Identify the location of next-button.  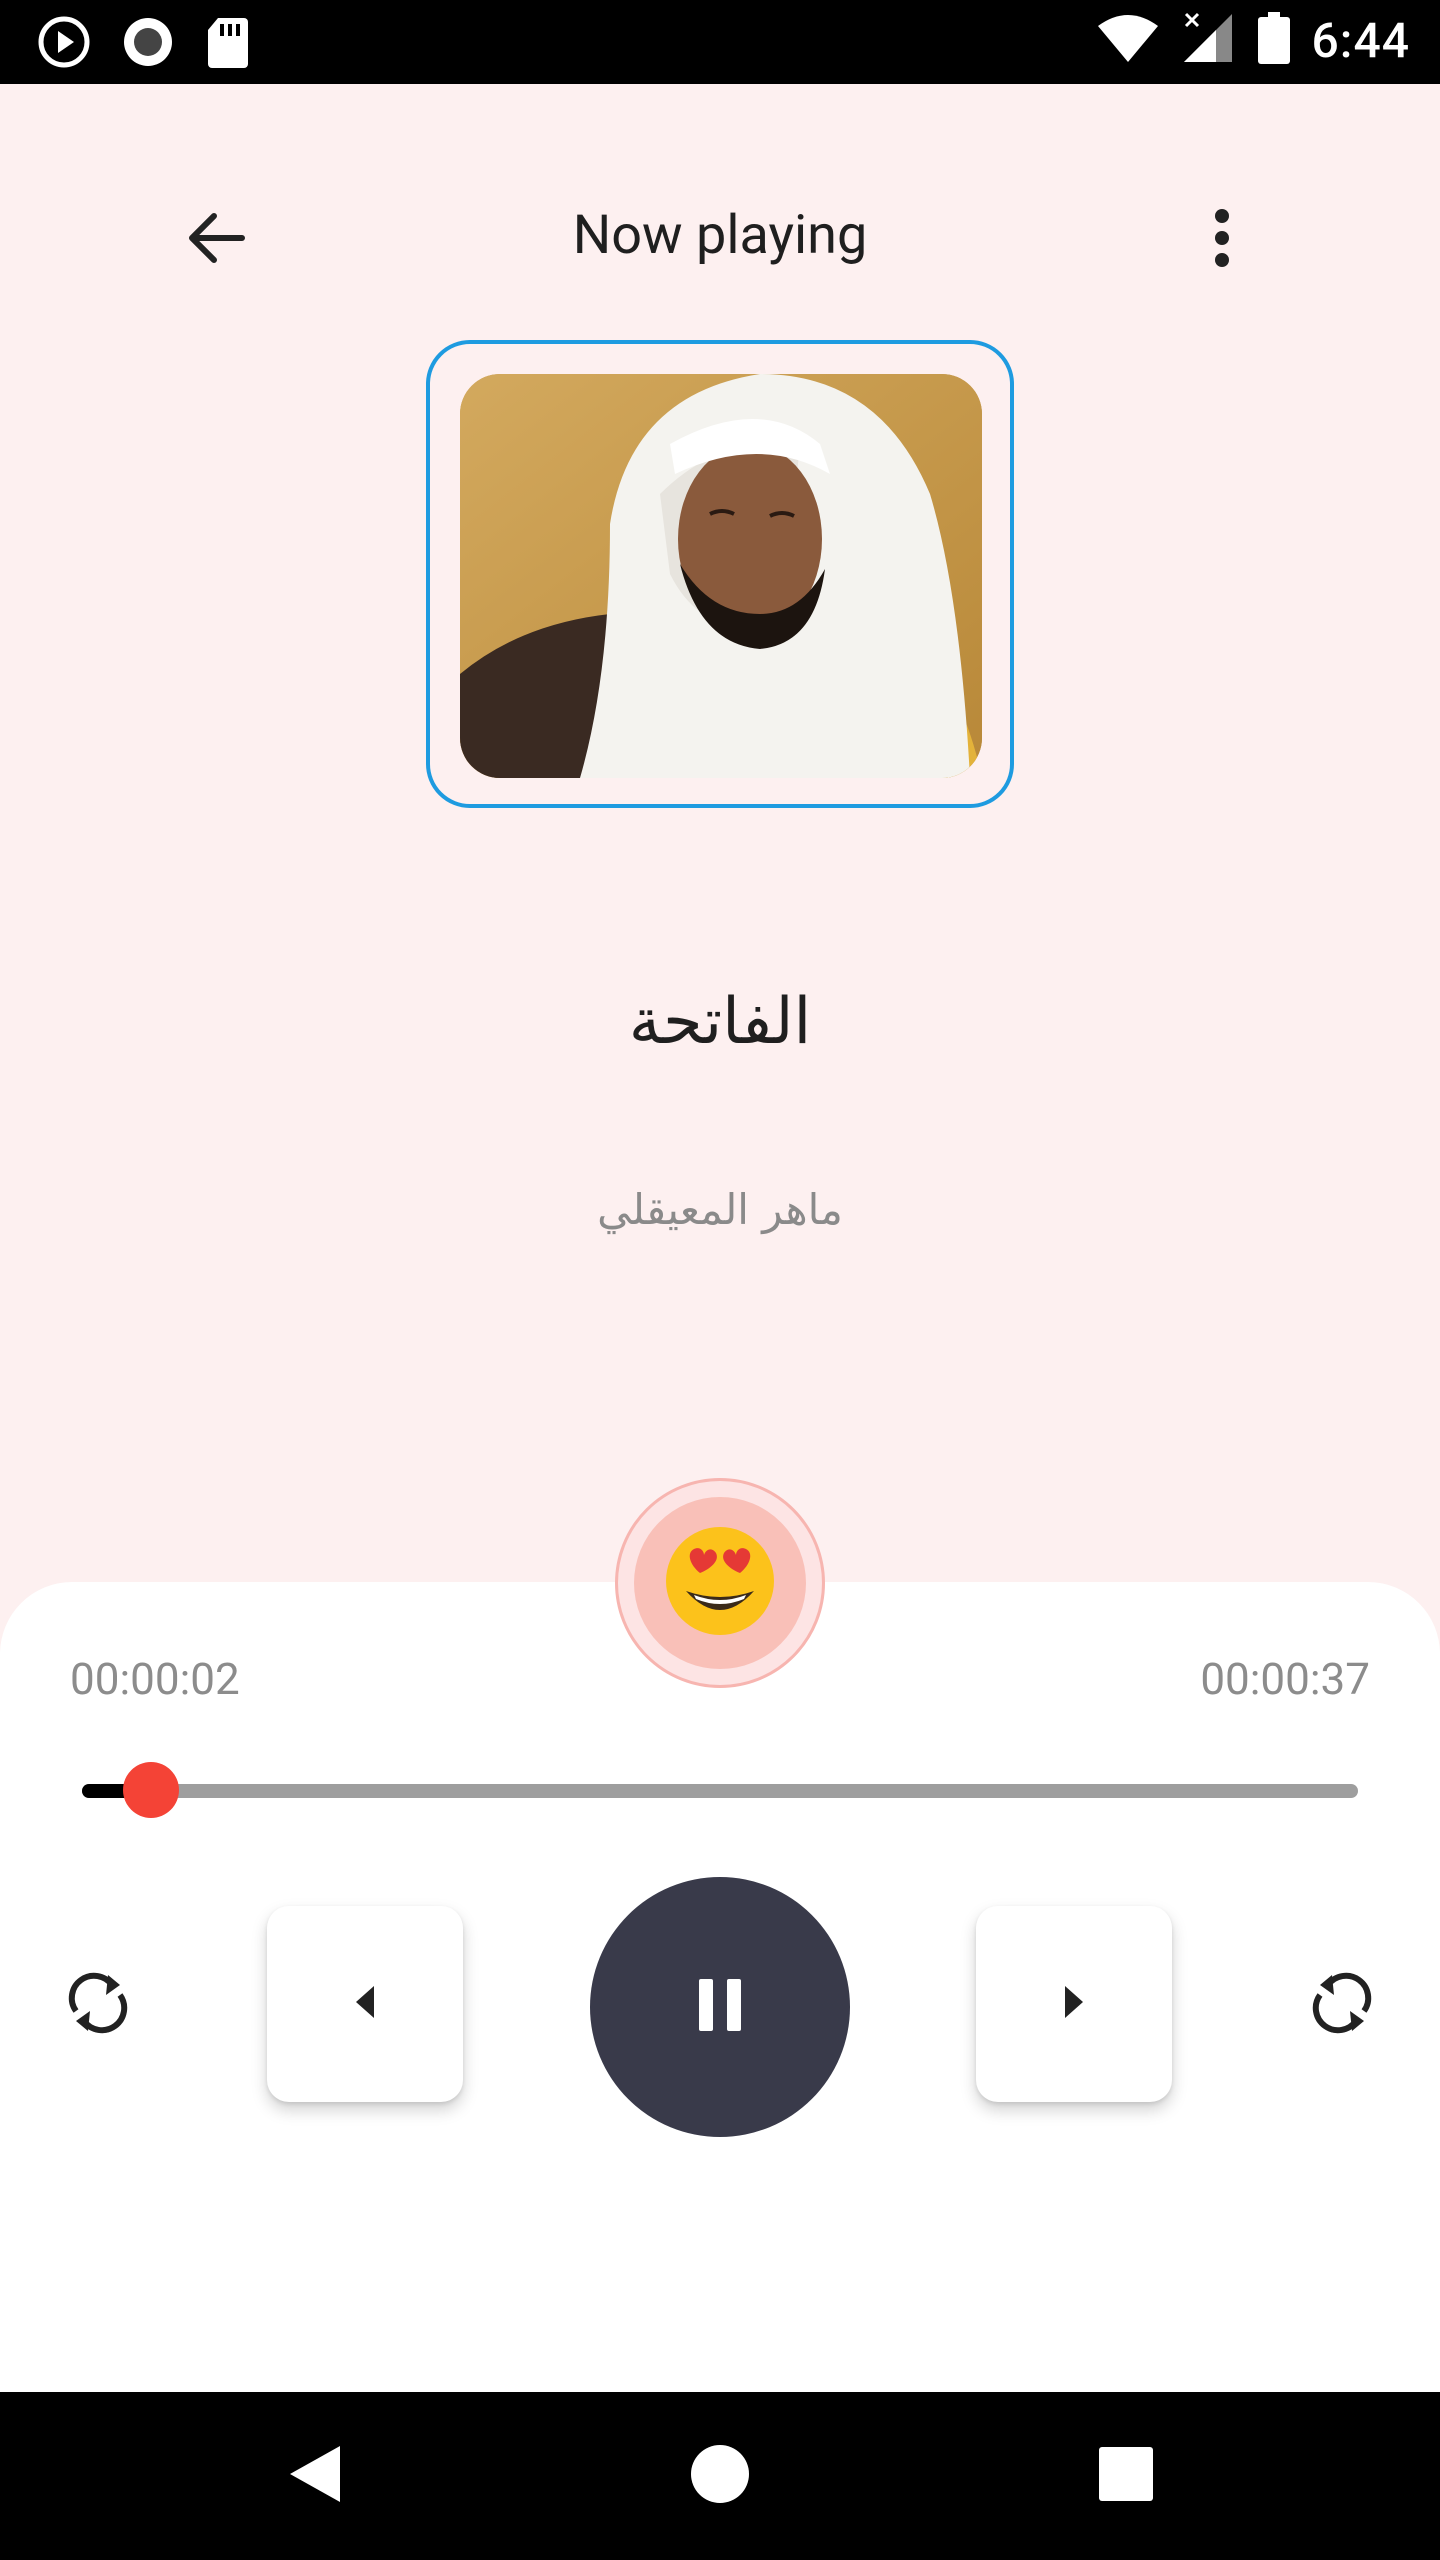
(1074, 2004).